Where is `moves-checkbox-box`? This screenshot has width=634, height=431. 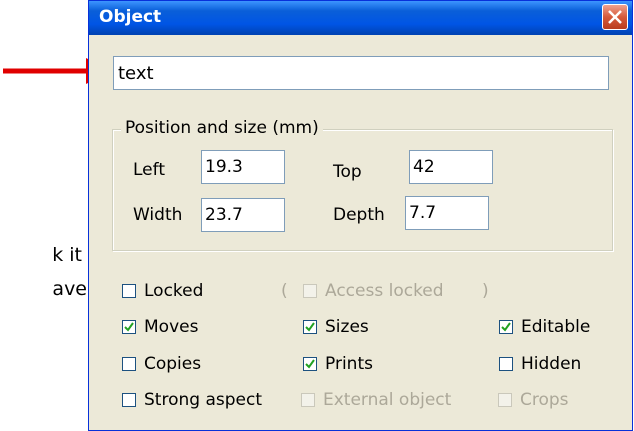 moves-checkbox-box is located at coordinates (129, 327).